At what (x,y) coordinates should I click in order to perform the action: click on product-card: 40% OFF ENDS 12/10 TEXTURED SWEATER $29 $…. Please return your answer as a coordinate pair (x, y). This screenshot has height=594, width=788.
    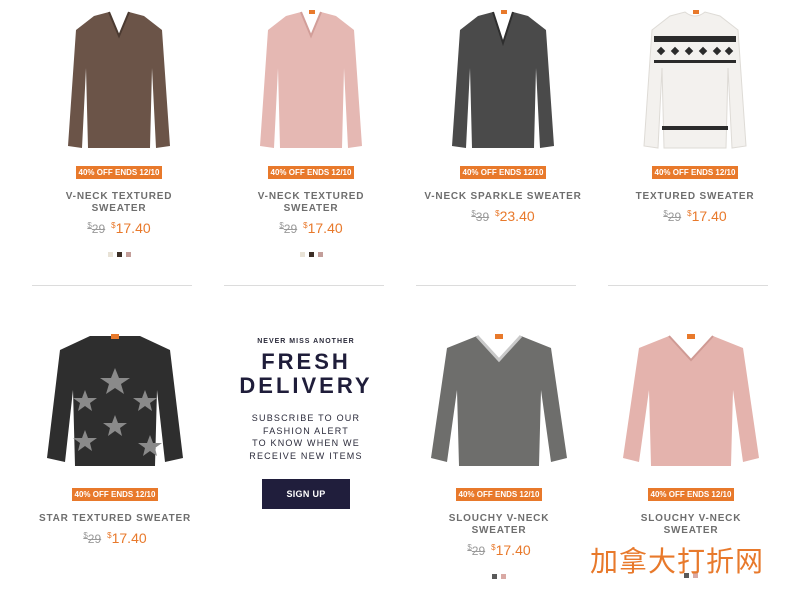
    Looking at the image, I should click on (695, 116).